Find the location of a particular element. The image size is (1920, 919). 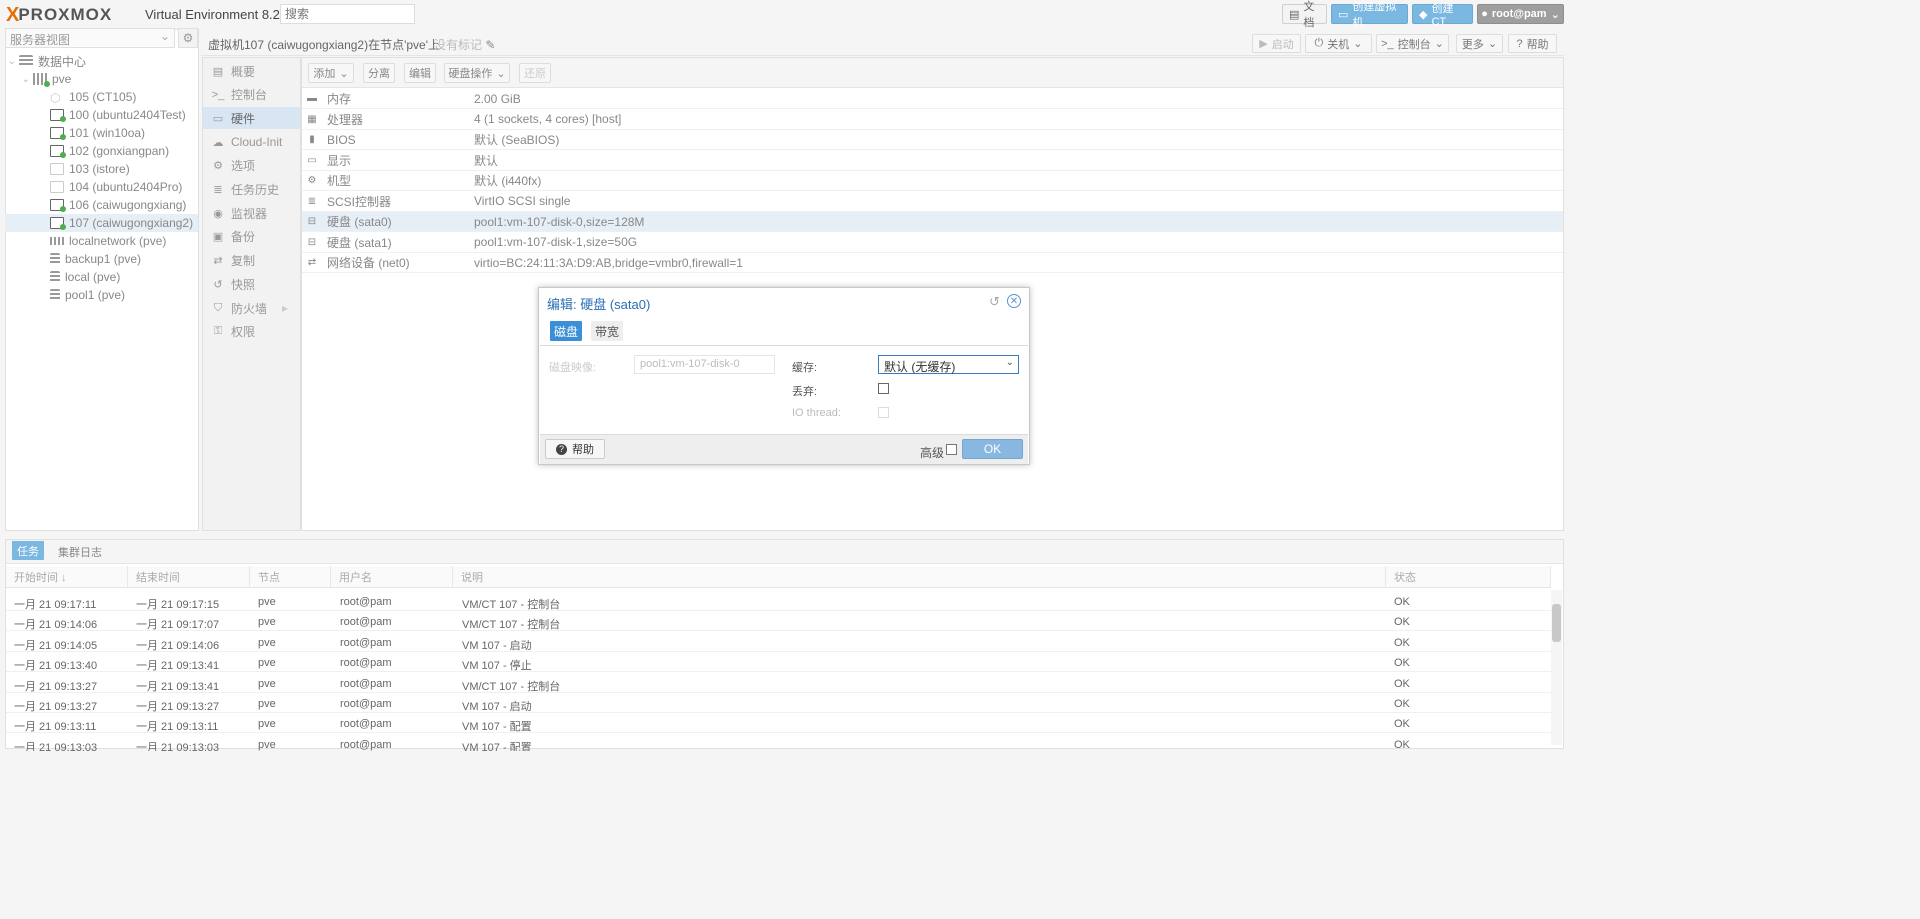

more-button: 更多 ⌄ is located at coordinates (1479, 43).